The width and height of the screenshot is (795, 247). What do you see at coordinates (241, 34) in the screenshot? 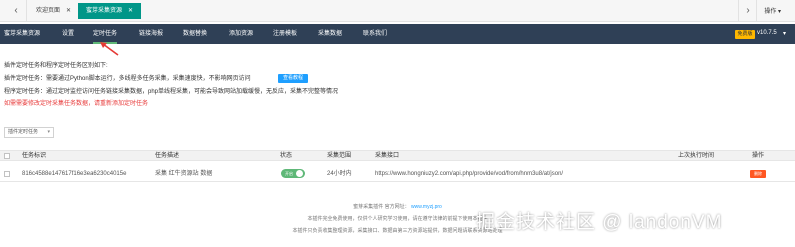
I see `menu-item-add-resource: 添加资源` at bounding box center [241, 34].